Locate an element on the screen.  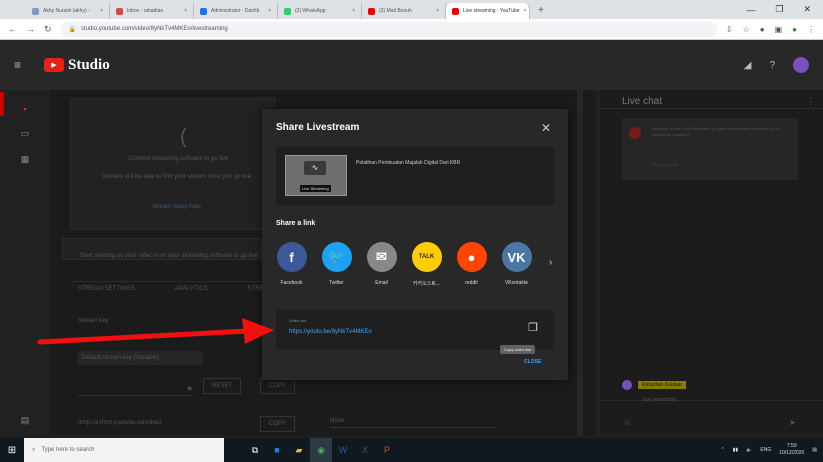
learn-more-link: LEARN MORE is located at coordinates (665, 164).